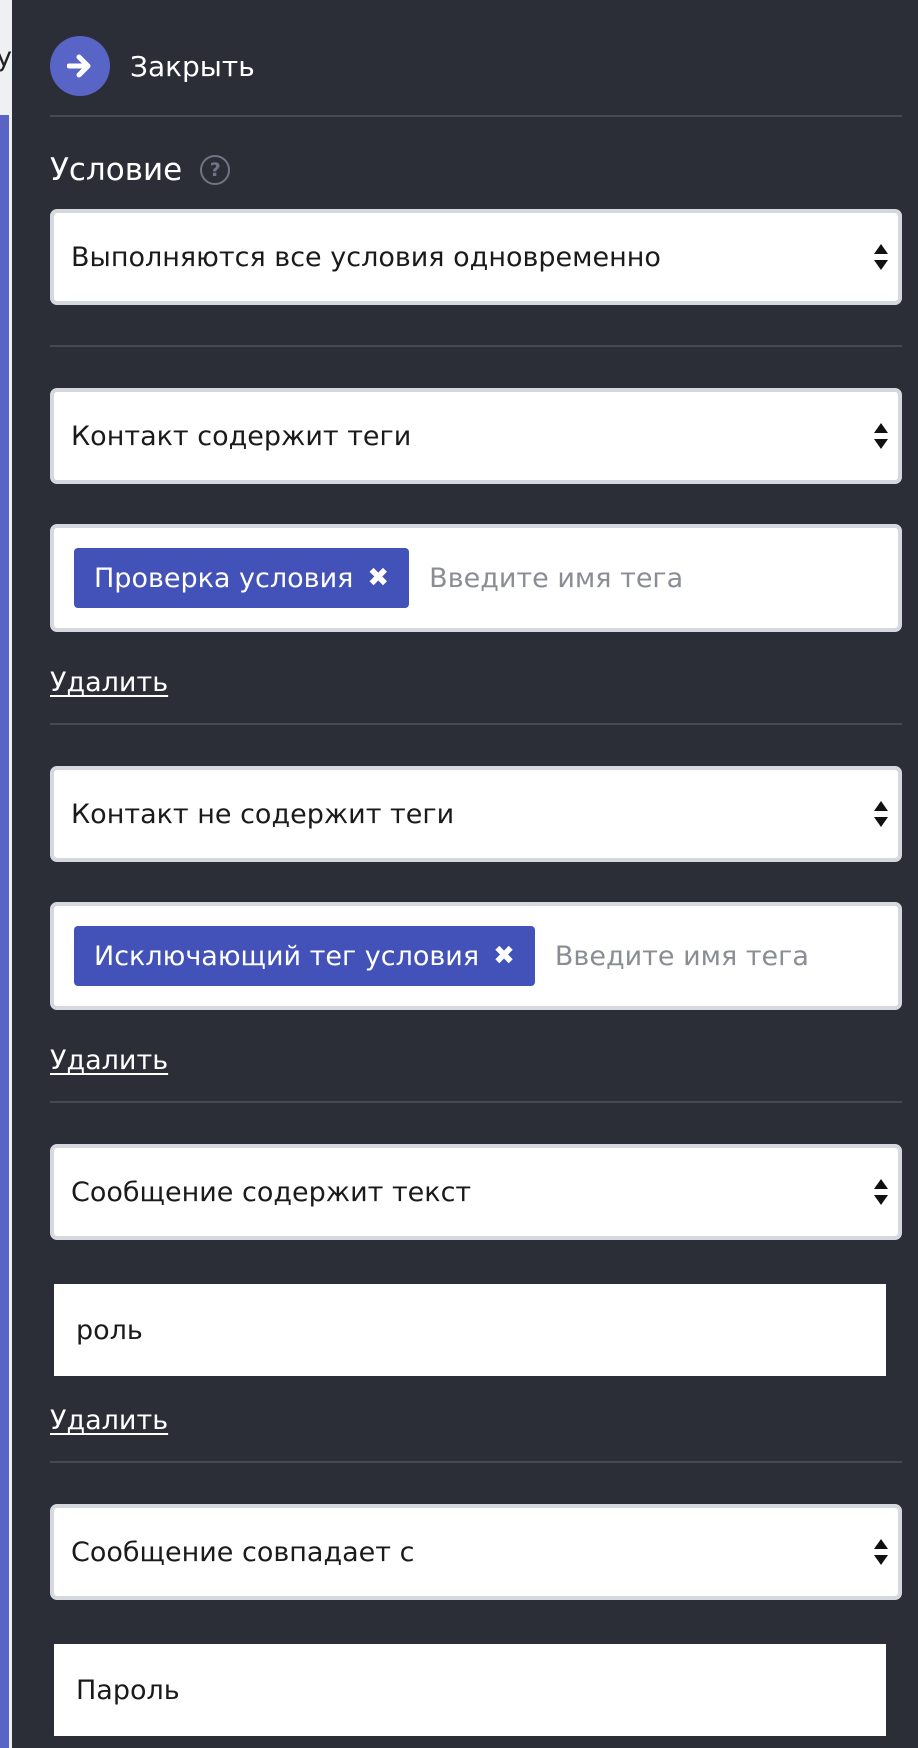 The width and height of the screenshot is (918, 1748). What do you see at coordinates (128, 1690) in the screenshot?
I see `input-value: Пароль` at bounding box center [128, 1690].